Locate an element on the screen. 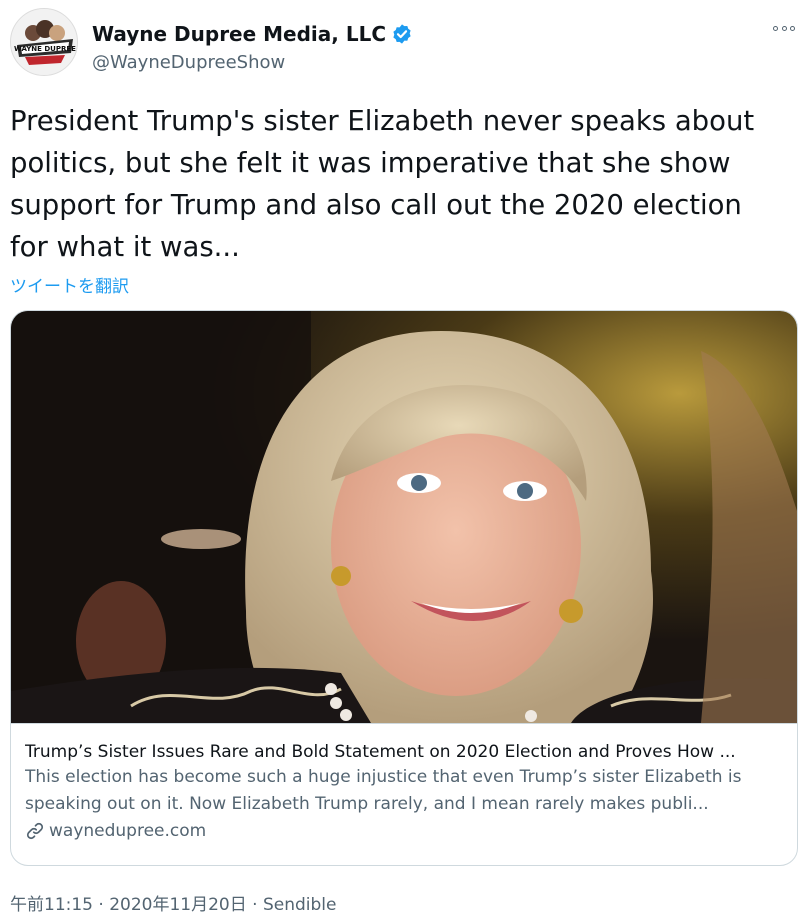  display-name: Wayne Dupree Media, LLC is located at coordinates (239, 34).